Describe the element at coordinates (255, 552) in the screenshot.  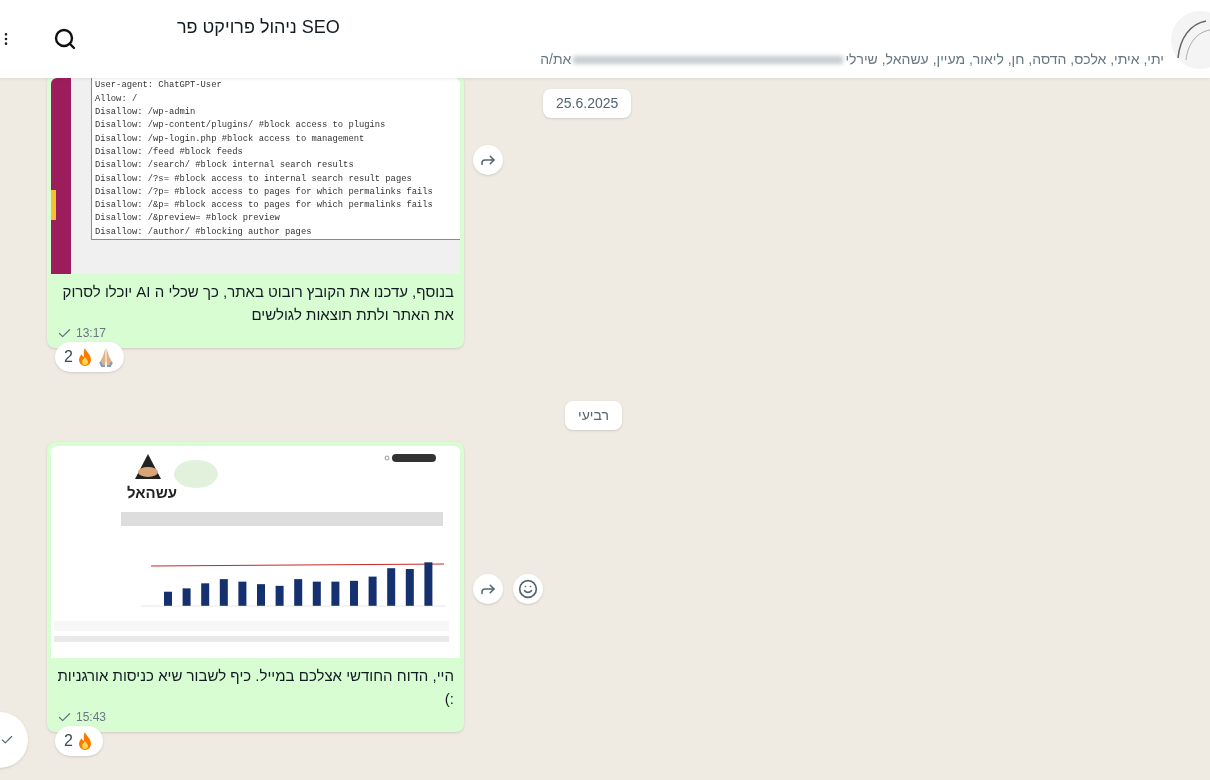
I see `dashboard-screenshot: עשהאל` at that location.